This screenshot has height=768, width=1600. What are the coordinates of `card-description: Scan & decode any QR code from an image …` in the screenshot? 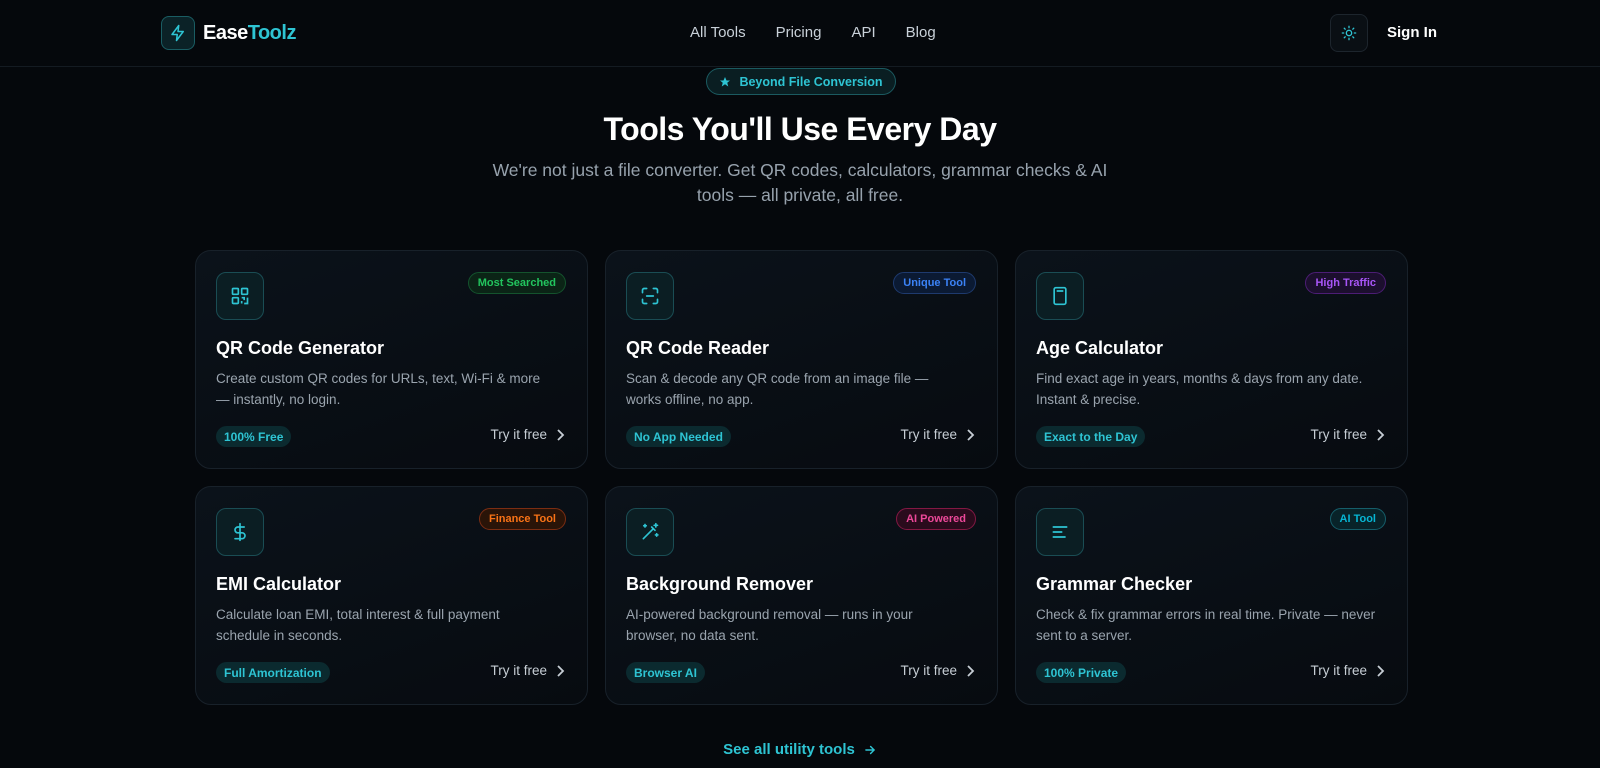 It's located at (777, 389).